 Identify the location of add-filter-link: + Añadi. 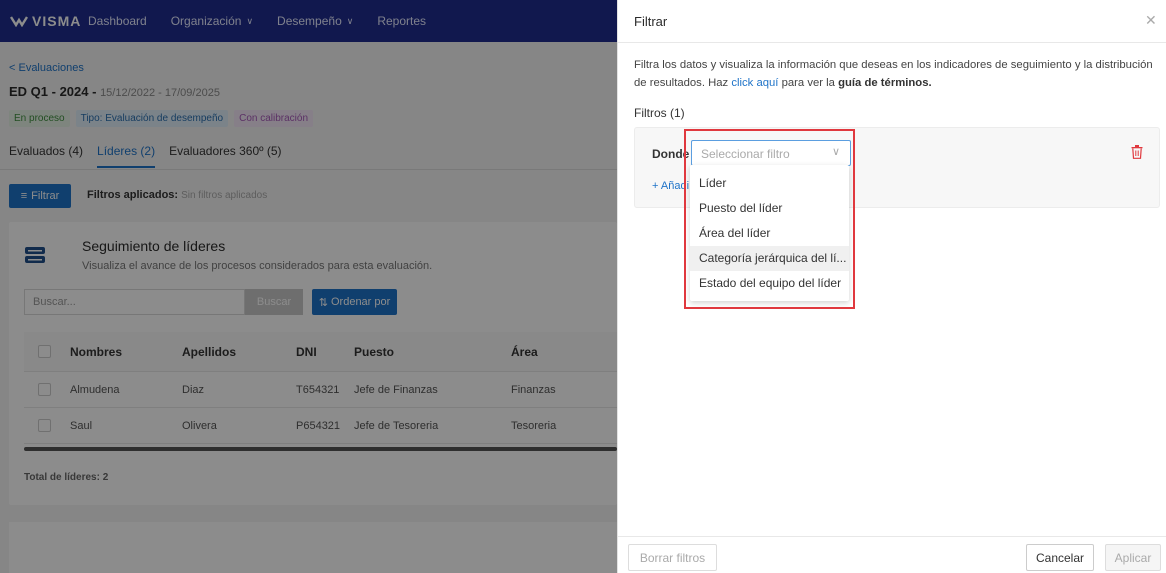
(670, 186).